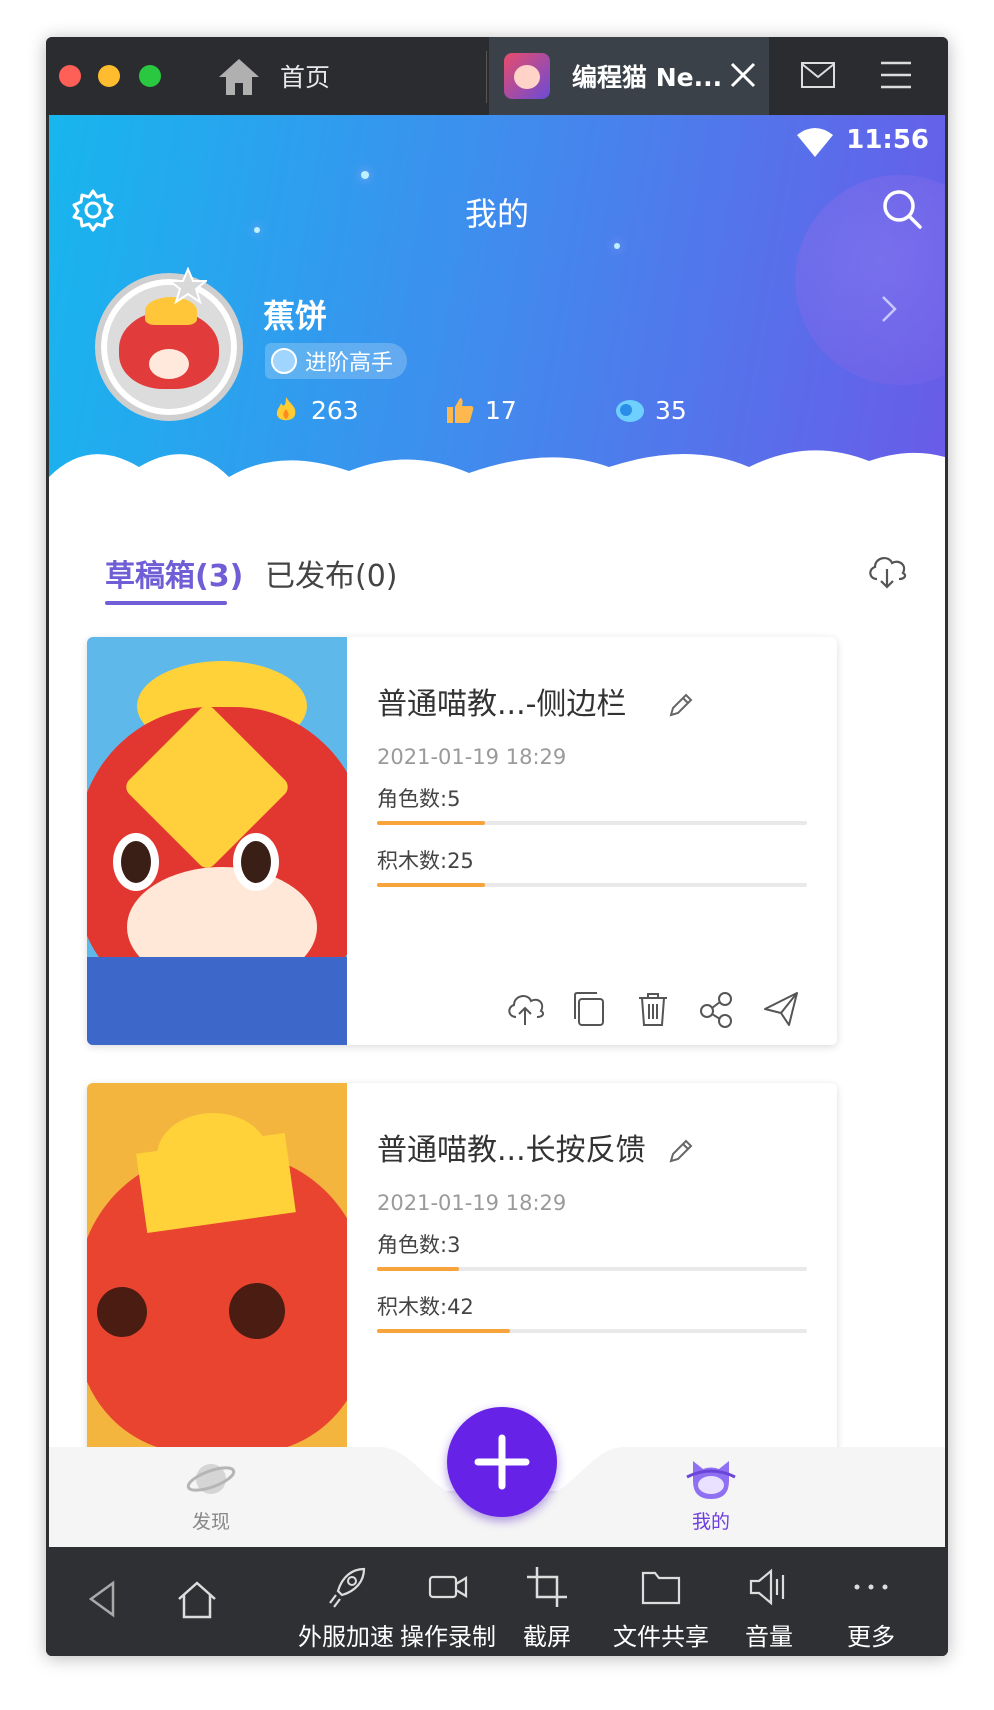  I want to click on crop-icon, so click(547, 1587).